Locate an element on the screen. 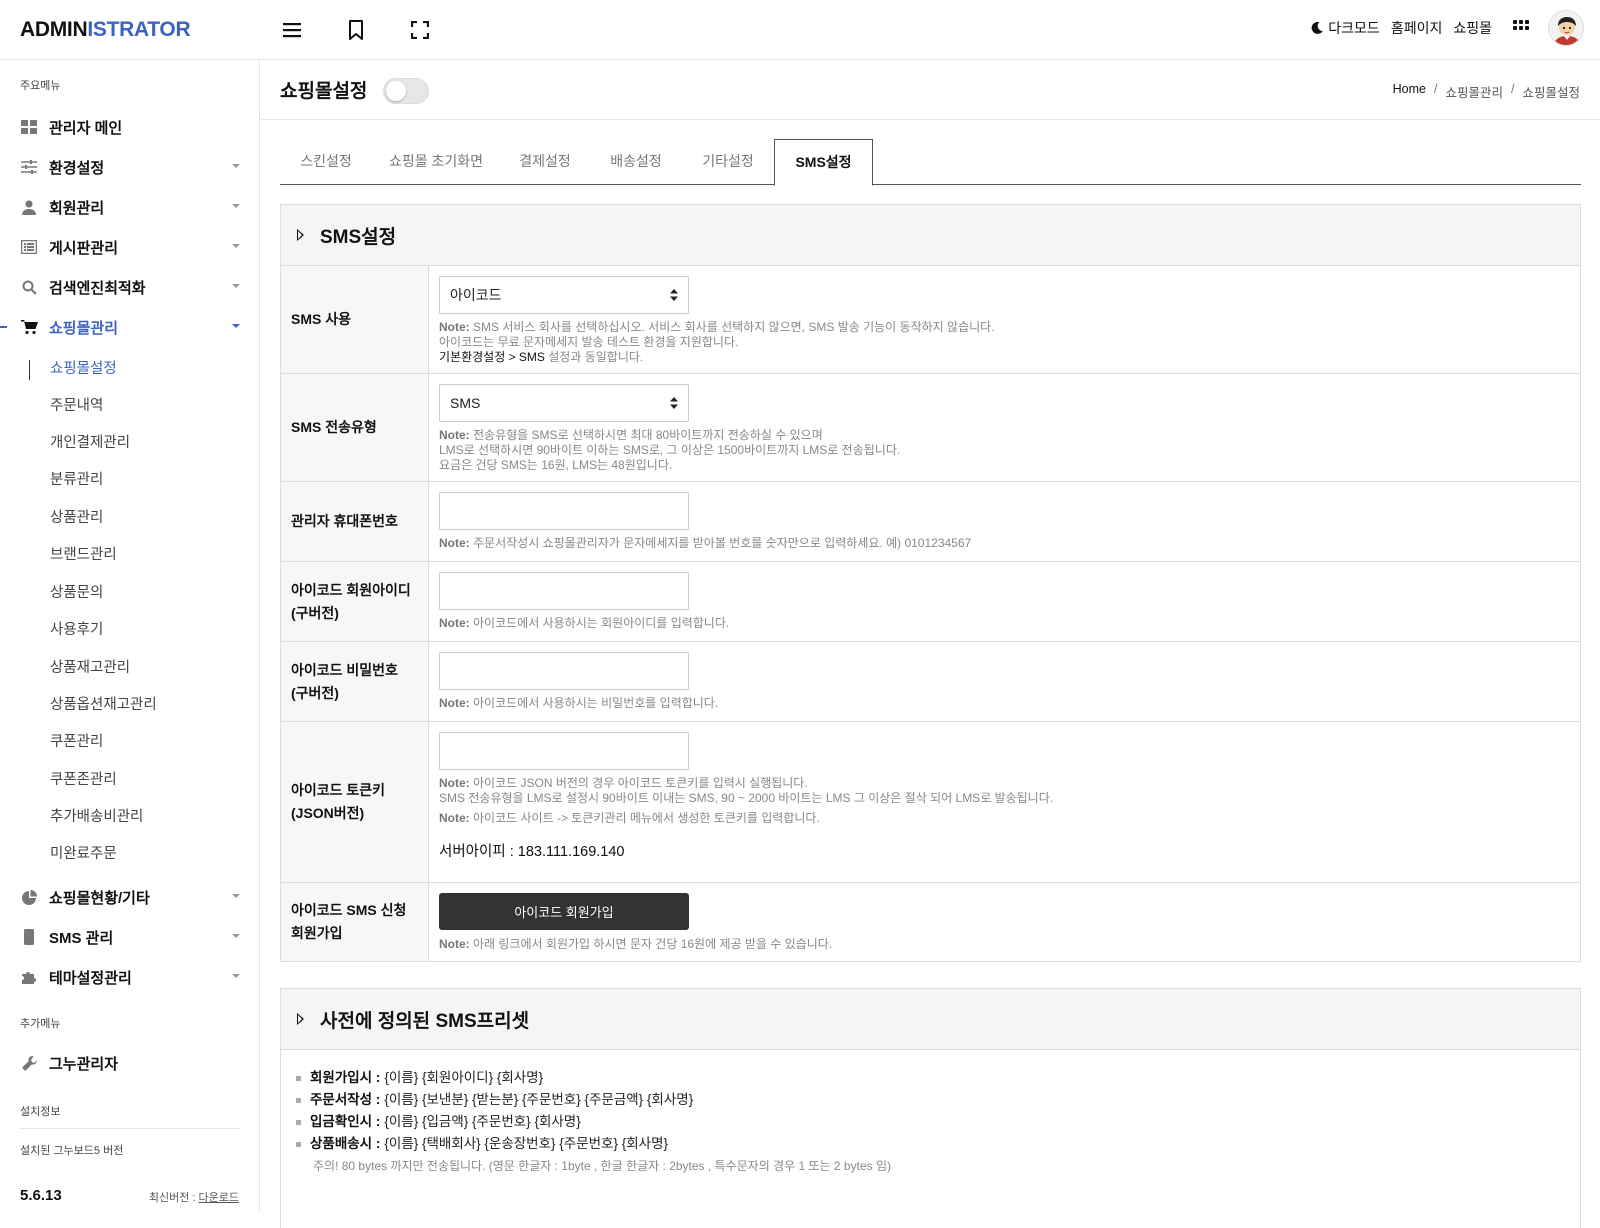 The height and width of the screenshot is (1228, 1600). submenu-stock: 상품재고관리 is located at coordinates (90, 666).